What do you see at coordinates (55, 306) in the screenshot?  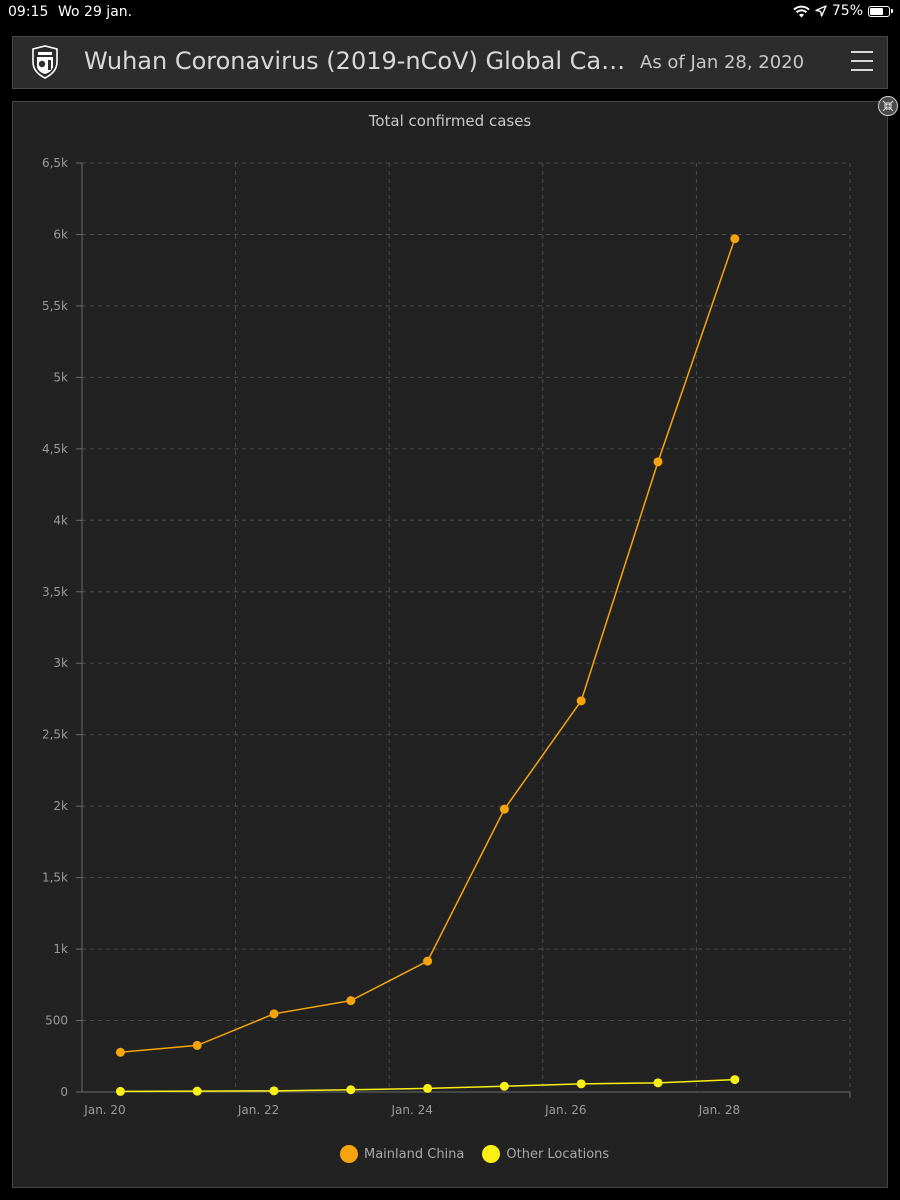 I see `y-tick-label: 5,5k` at bounding box center [55, 306].